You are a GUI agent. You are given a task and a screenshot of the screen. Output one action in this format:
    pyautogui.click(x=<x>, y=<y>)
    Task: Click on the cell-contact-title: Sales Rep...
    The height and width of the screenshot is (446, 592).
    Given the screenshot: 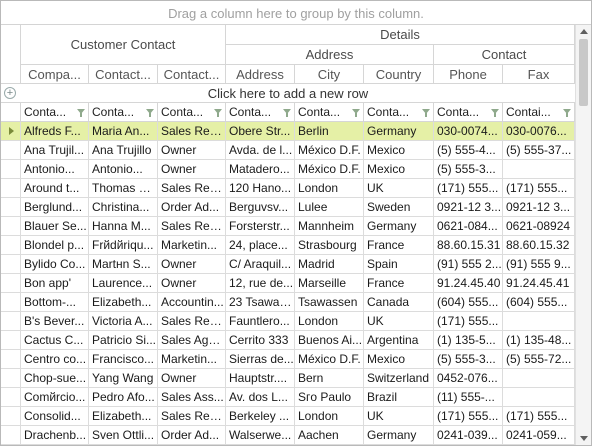 What is the action you would take?
    pyautogui.click(x=192, y=321)
    